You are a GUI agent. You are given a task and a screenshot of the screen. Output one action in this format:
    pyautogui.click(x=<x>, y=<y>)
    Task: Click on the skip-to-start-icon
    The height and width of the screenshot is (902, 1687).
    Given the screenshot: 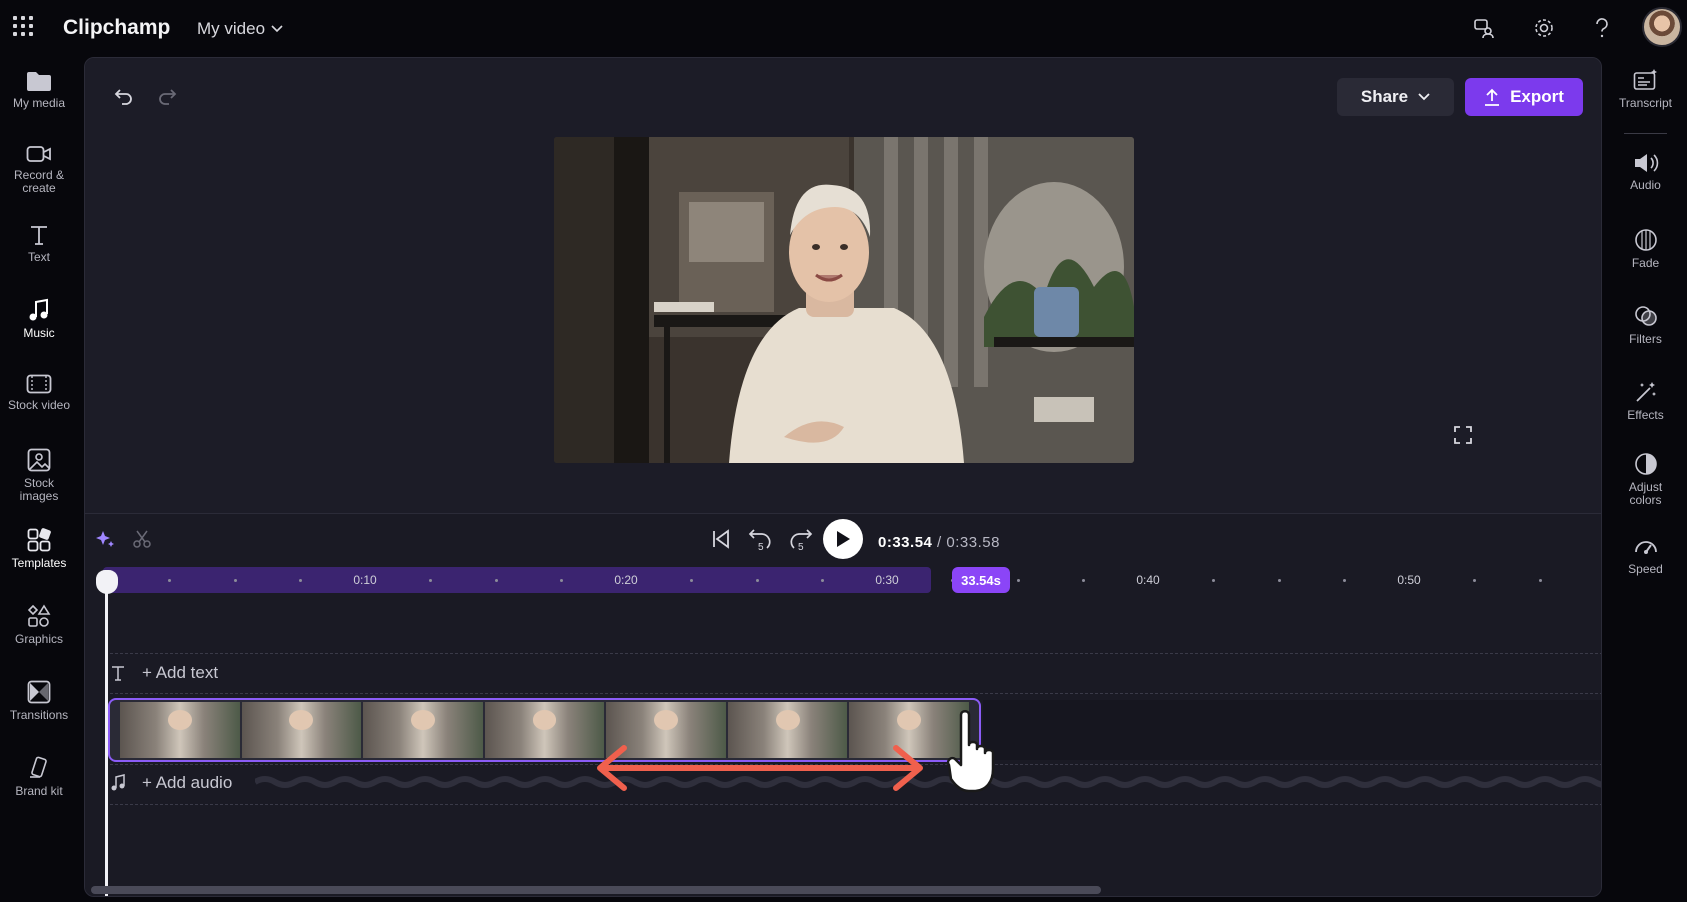 What is the action you would take?
    pyautogui.click(x=721, y=539)
    